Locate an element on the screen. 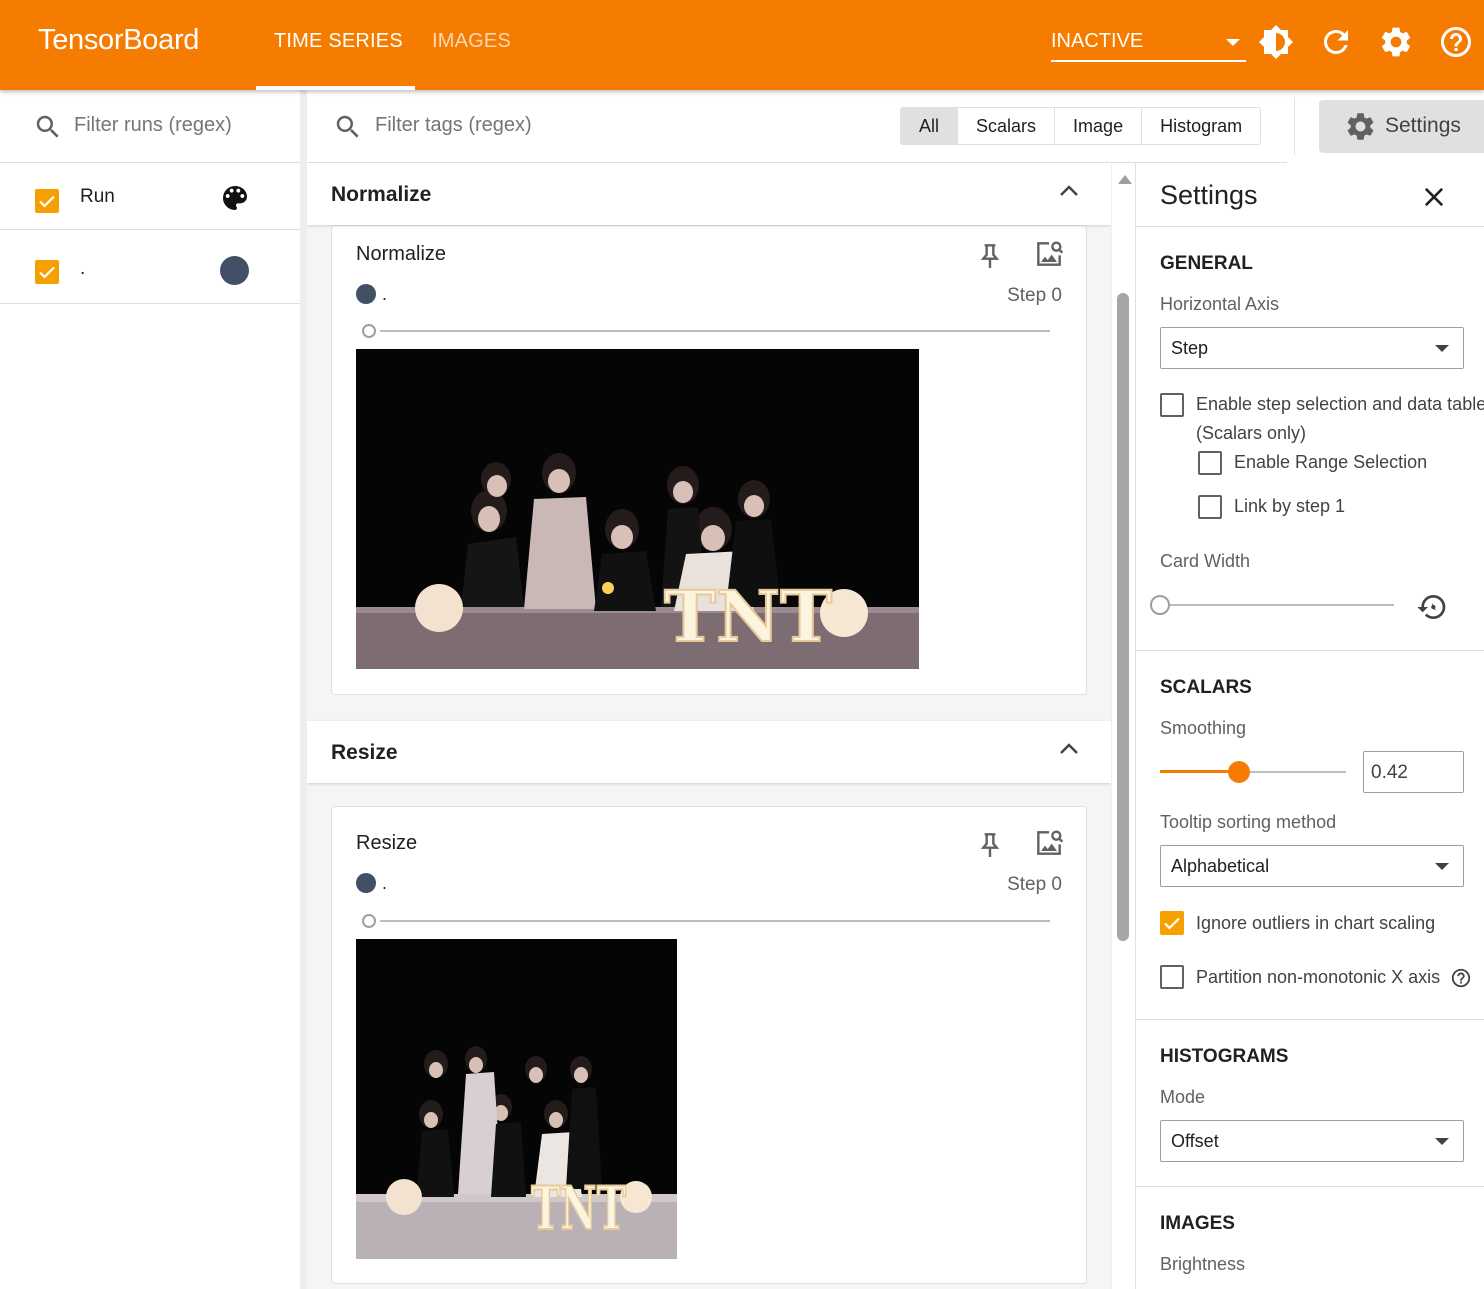  runs-filter-input: Filter runs (regex) is located at coordinates (153, 125).